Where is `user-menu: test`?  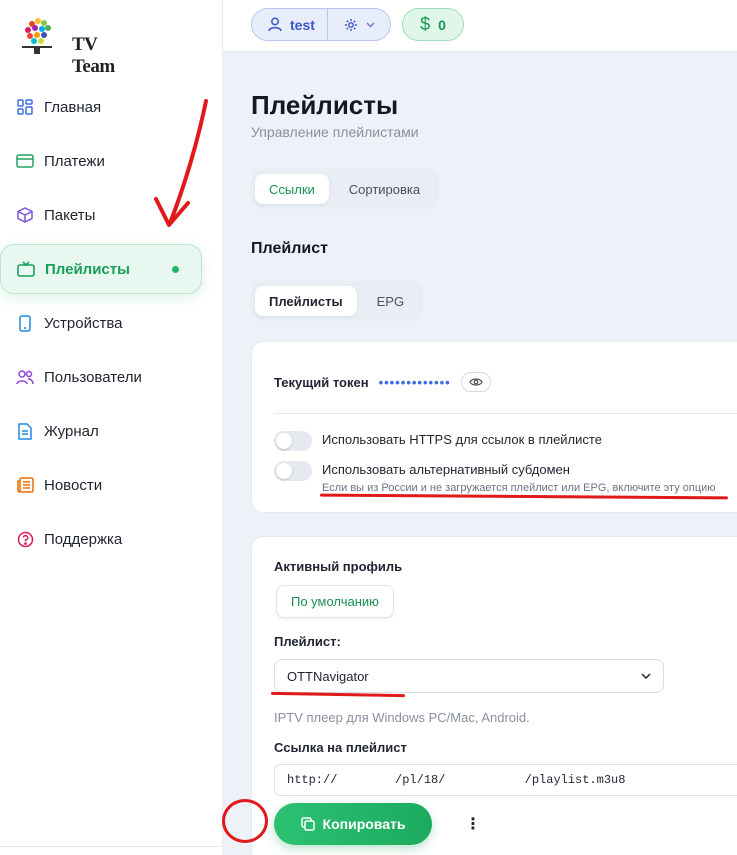
user-menu: test is located at coordinates (321, 24).